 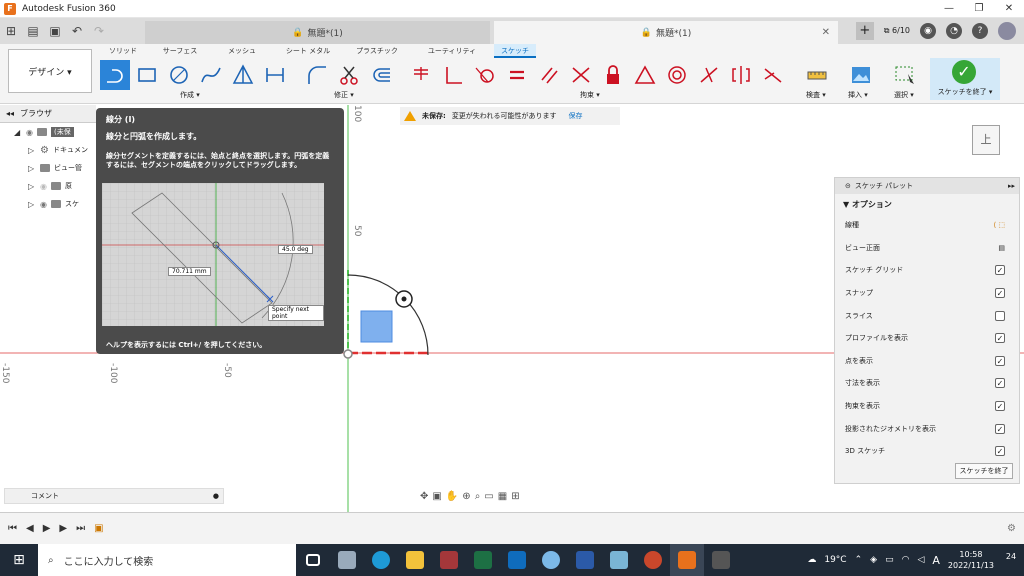 I want to click on constraints-menu: 拘束 ▾, so click(x=590, y=95).